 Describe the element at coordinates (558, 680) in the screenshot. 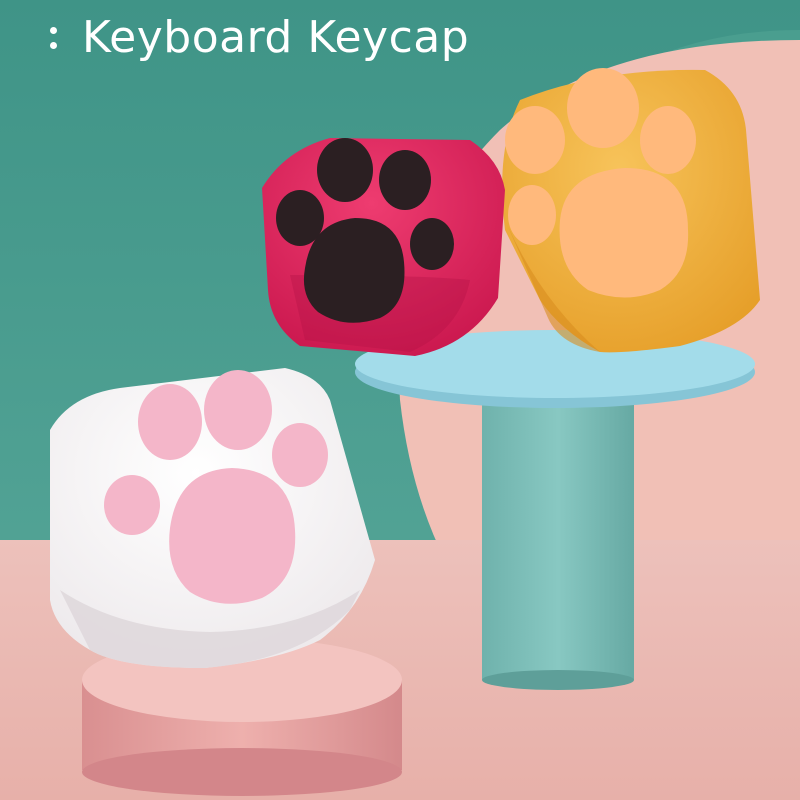

I see `stand-column-base` at that location.